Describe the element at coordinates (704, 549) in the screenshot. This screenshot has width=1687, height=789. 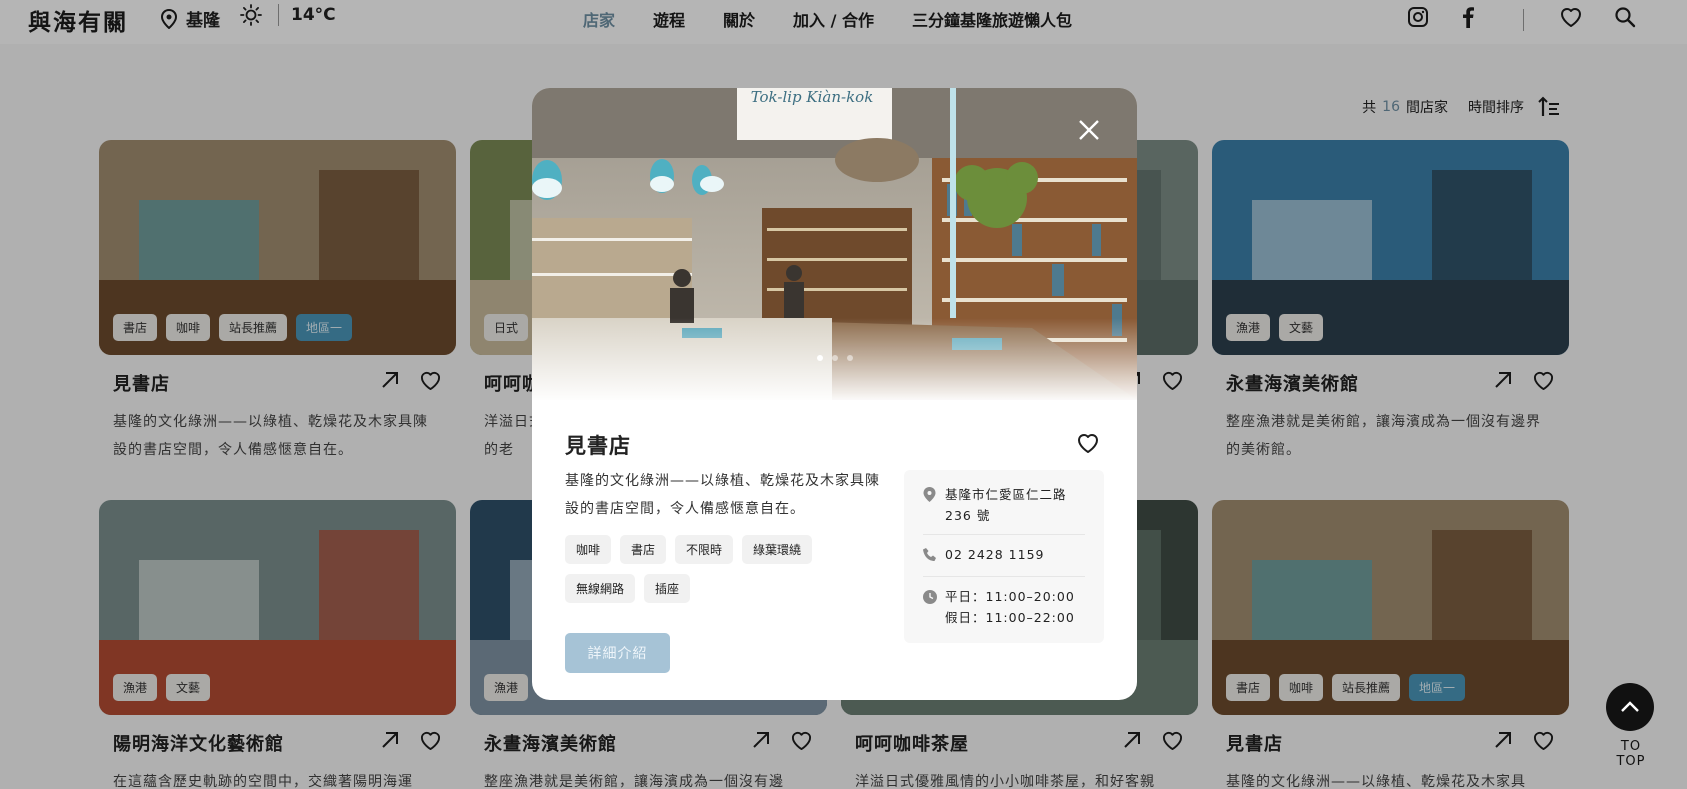
I see `tag: 不限時` at that location.